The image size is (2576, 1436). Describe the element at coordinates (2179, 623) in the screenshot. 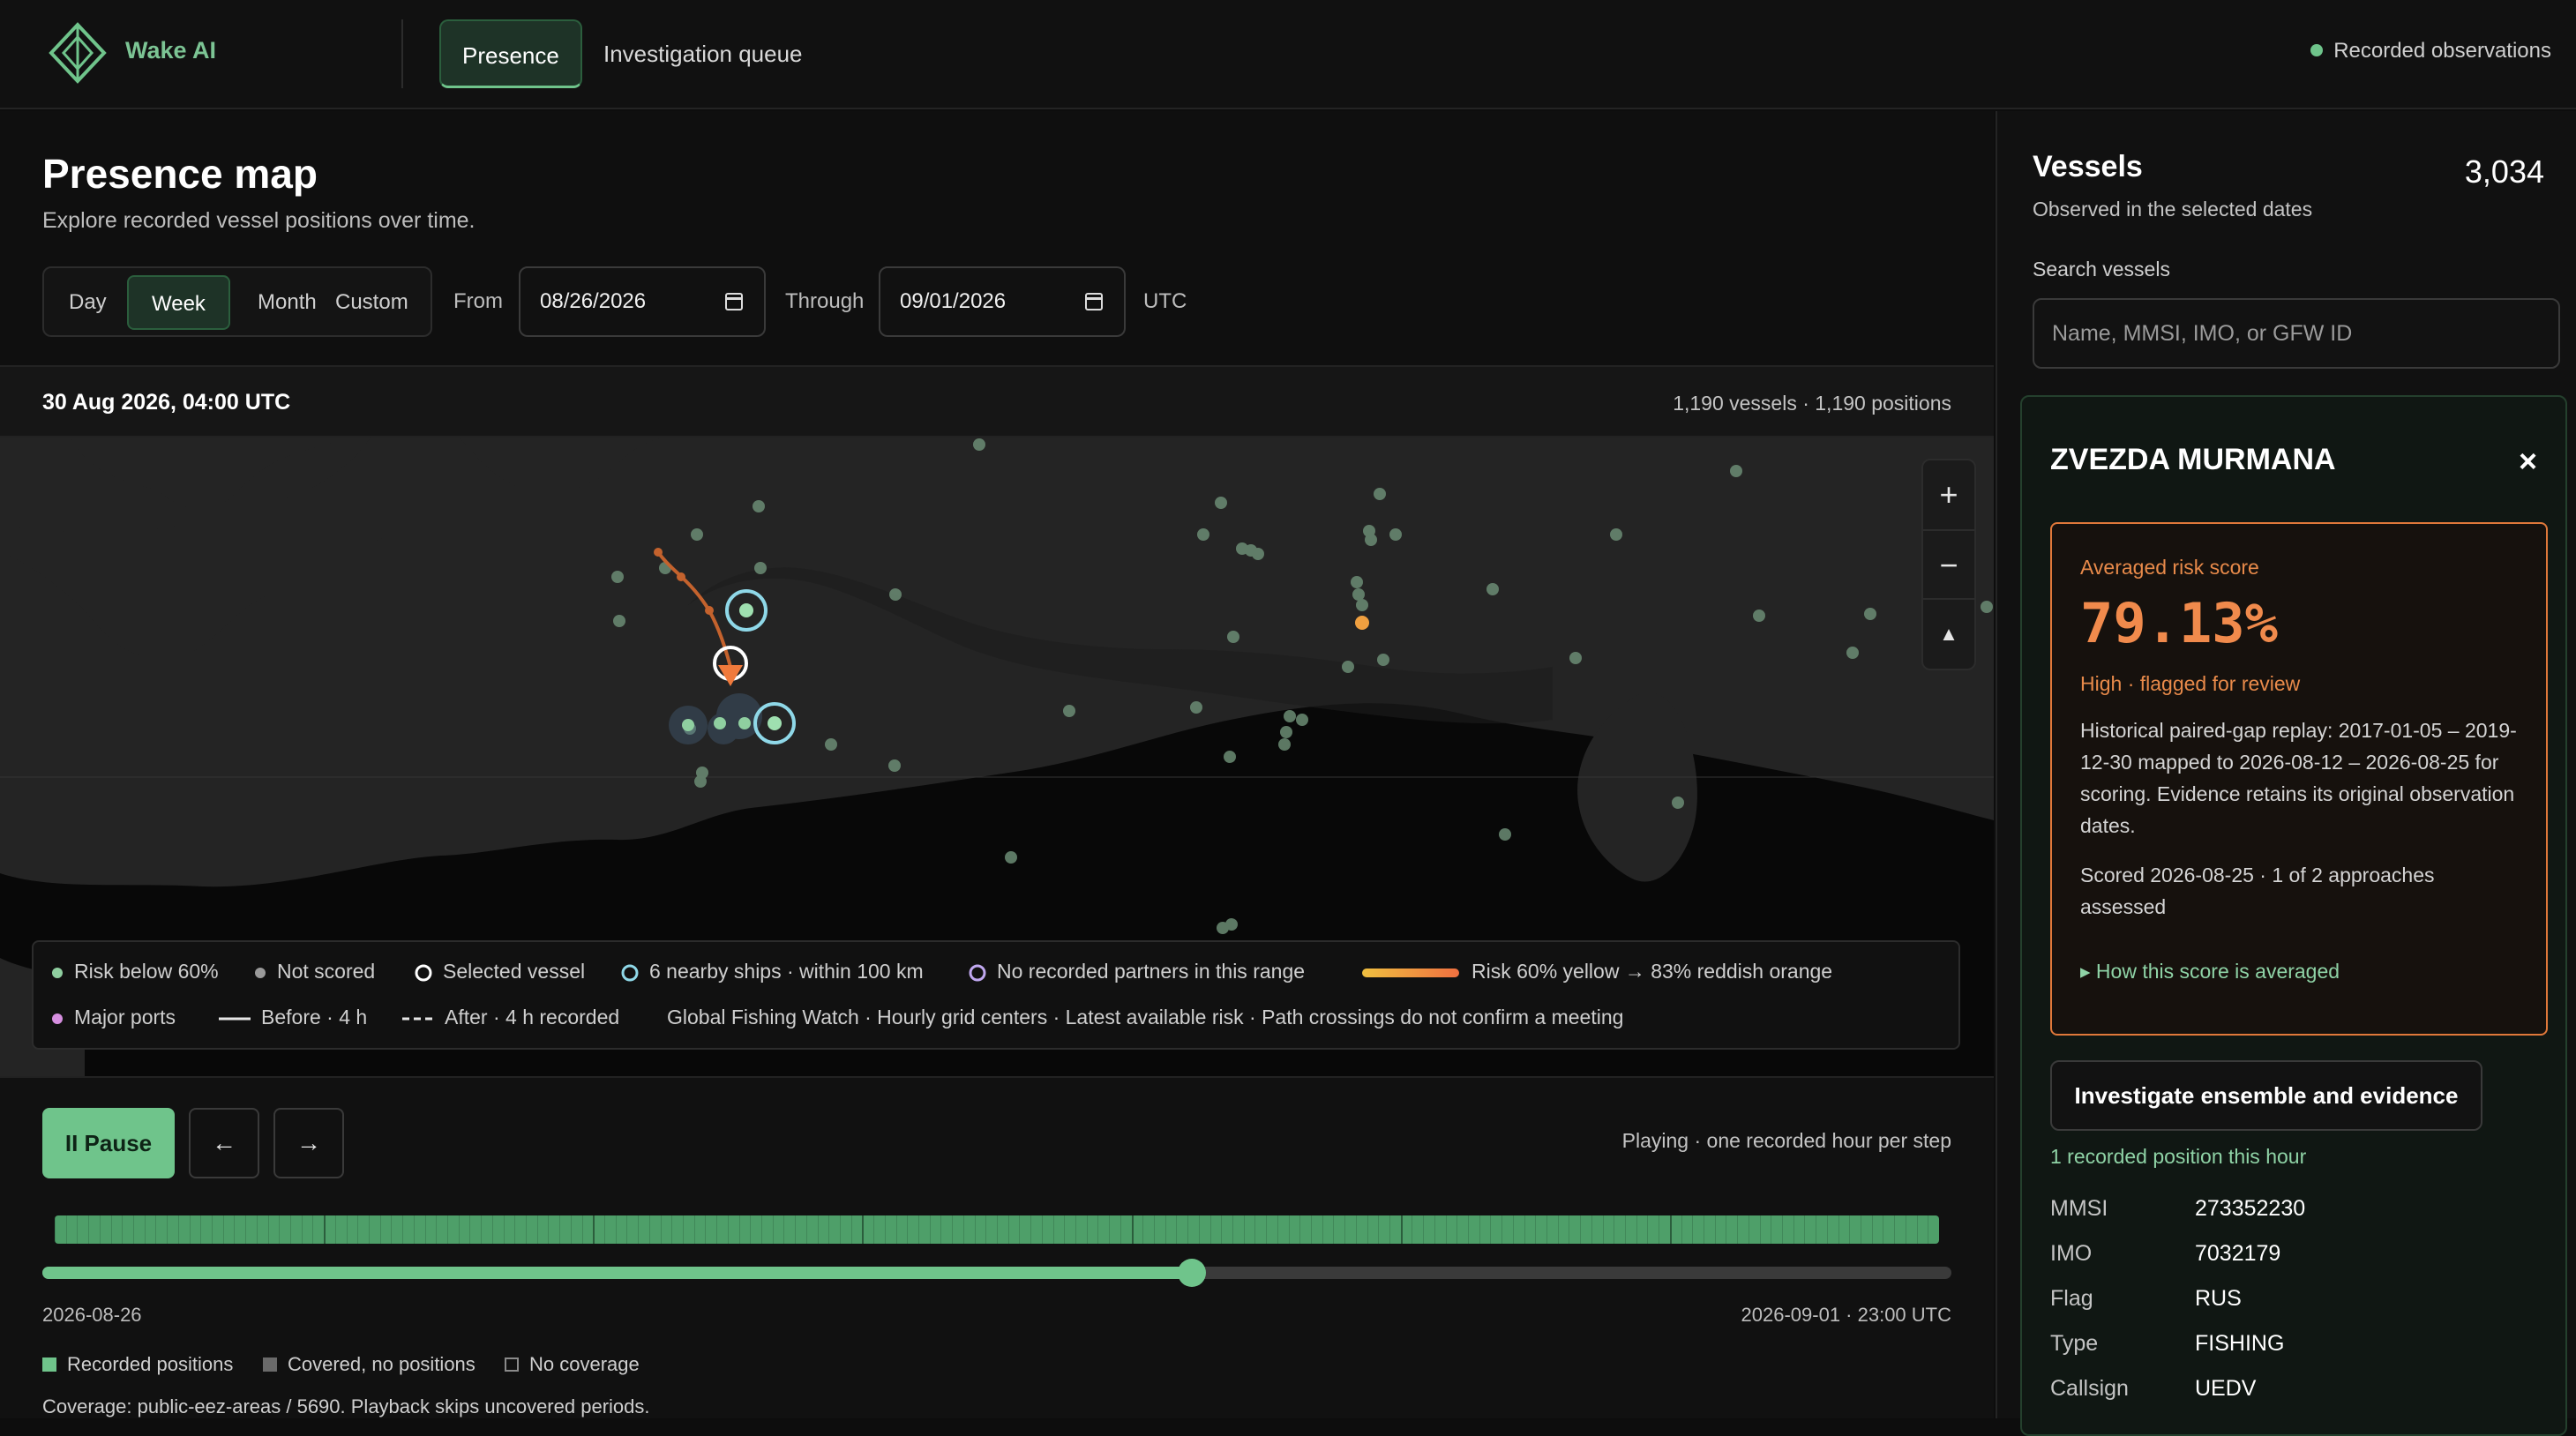

I see `risk-value: 79.13%` at that location.